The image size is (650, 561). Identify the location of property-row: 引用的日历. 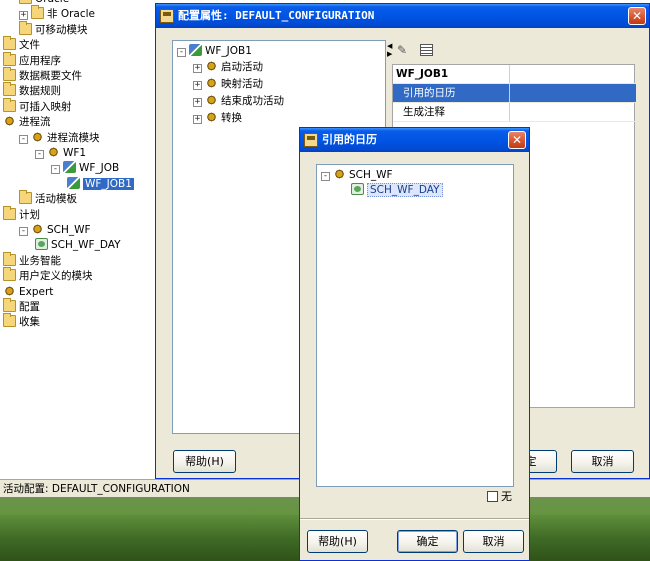
(514, 93).